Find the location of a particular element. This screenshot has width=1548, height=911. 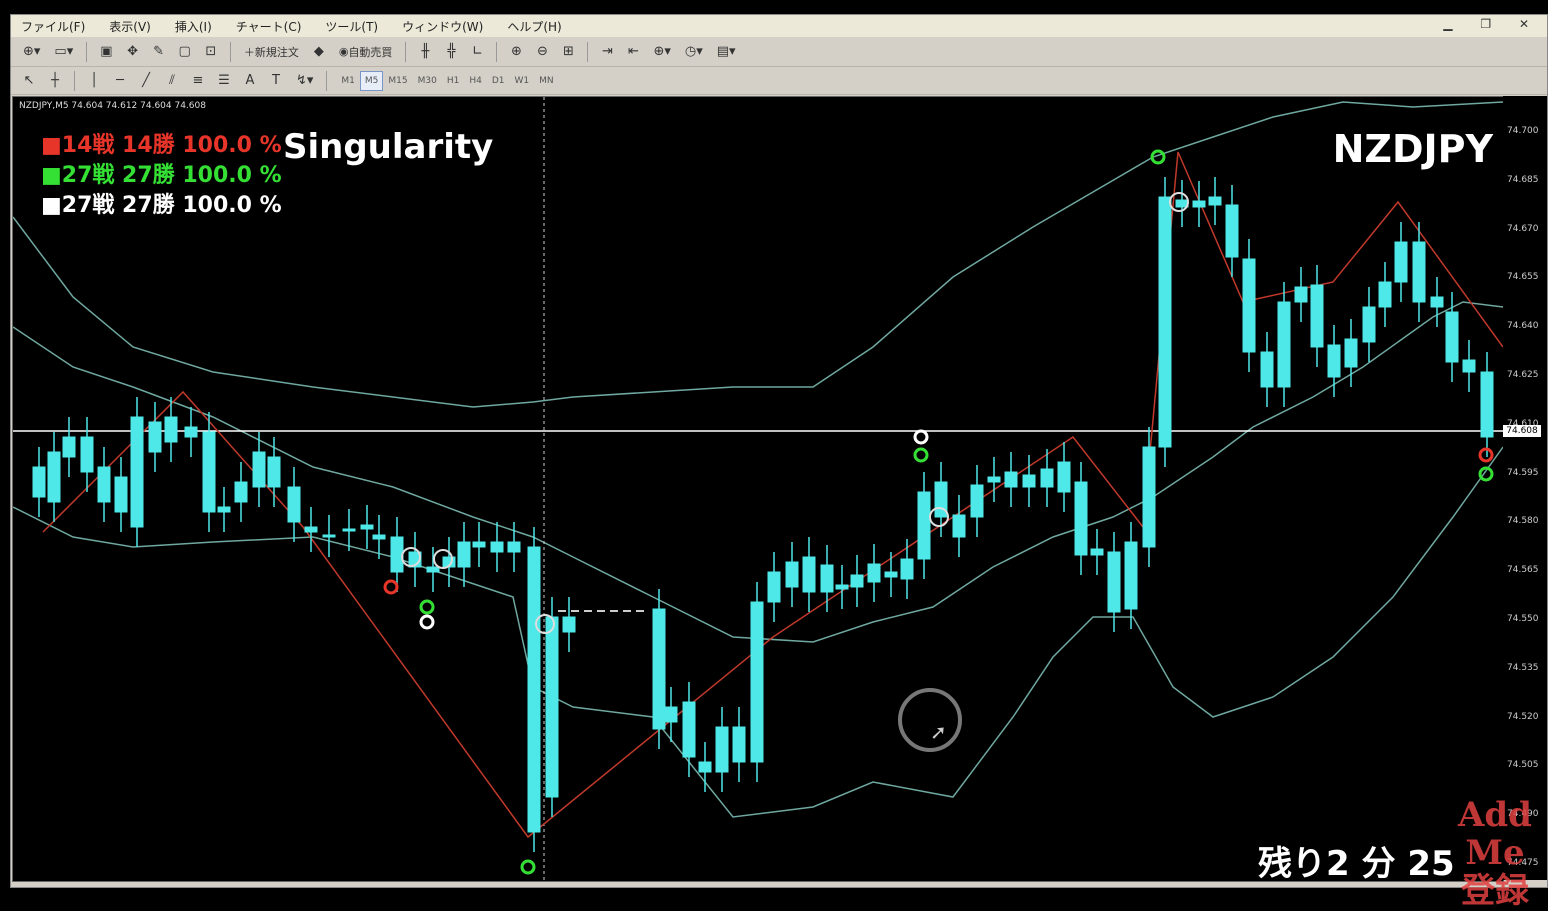

countdown-timer: 残り2 分 25 is located at coordinates (1356, 864).